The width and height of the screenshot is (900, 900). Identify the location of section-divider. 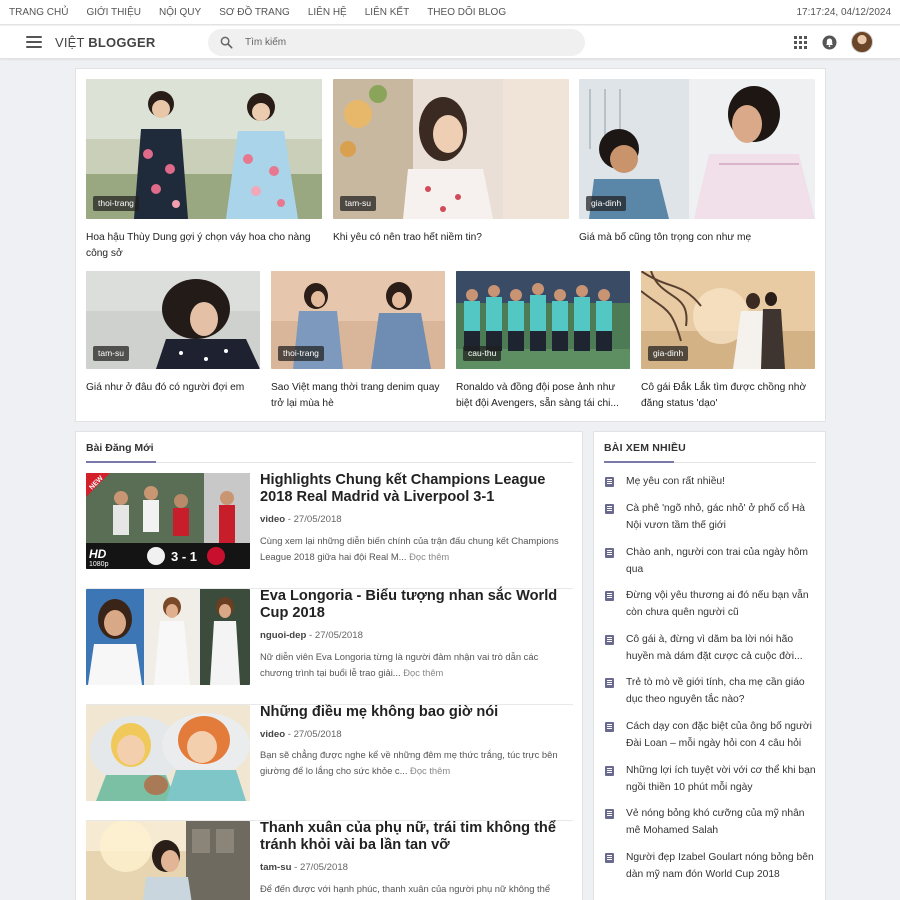
(329, 462).